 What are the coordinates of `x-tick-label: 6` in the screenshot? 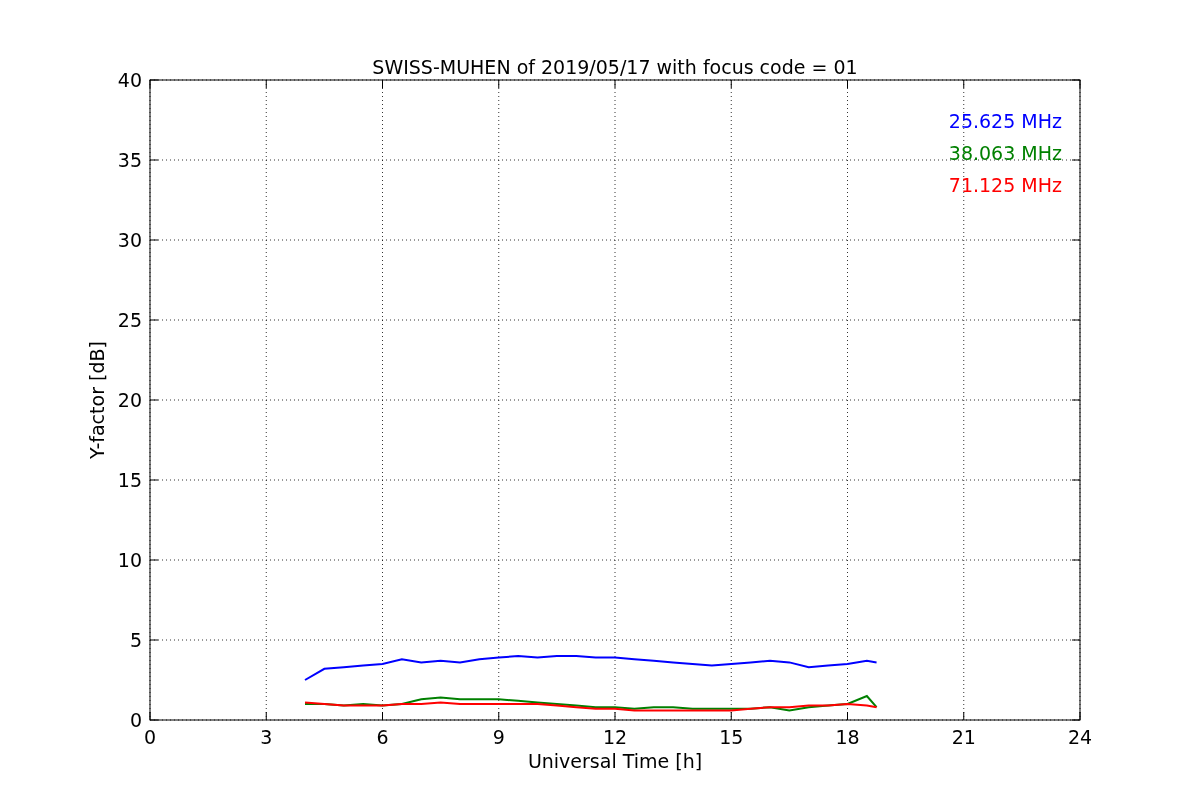 It's located at (382, 737).